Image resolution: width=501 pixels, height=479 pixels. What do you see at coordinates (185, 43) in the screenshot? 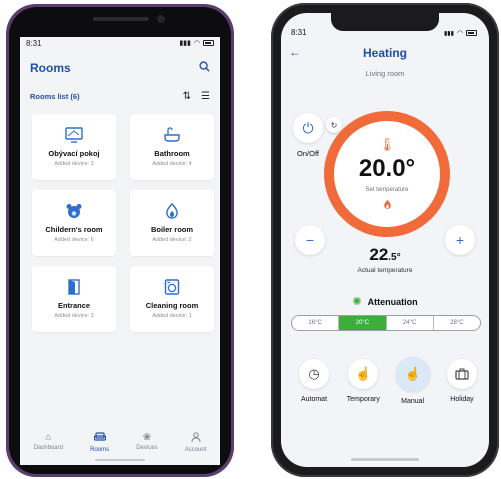
I see `signal-icon: ▮▮▮` at bounding box center [185, 43].